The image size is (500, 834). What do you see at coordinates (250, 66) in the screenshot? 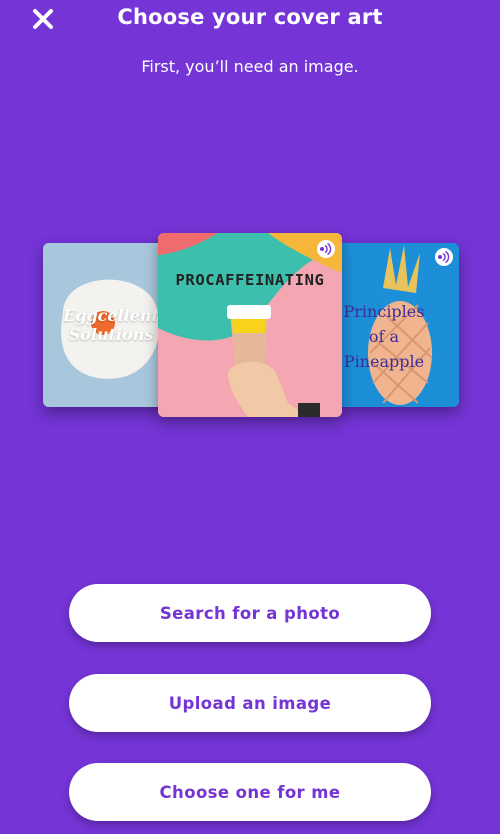
I see `page-subtitle: First, you’ll need an image.` at bounding box center [250, 66].